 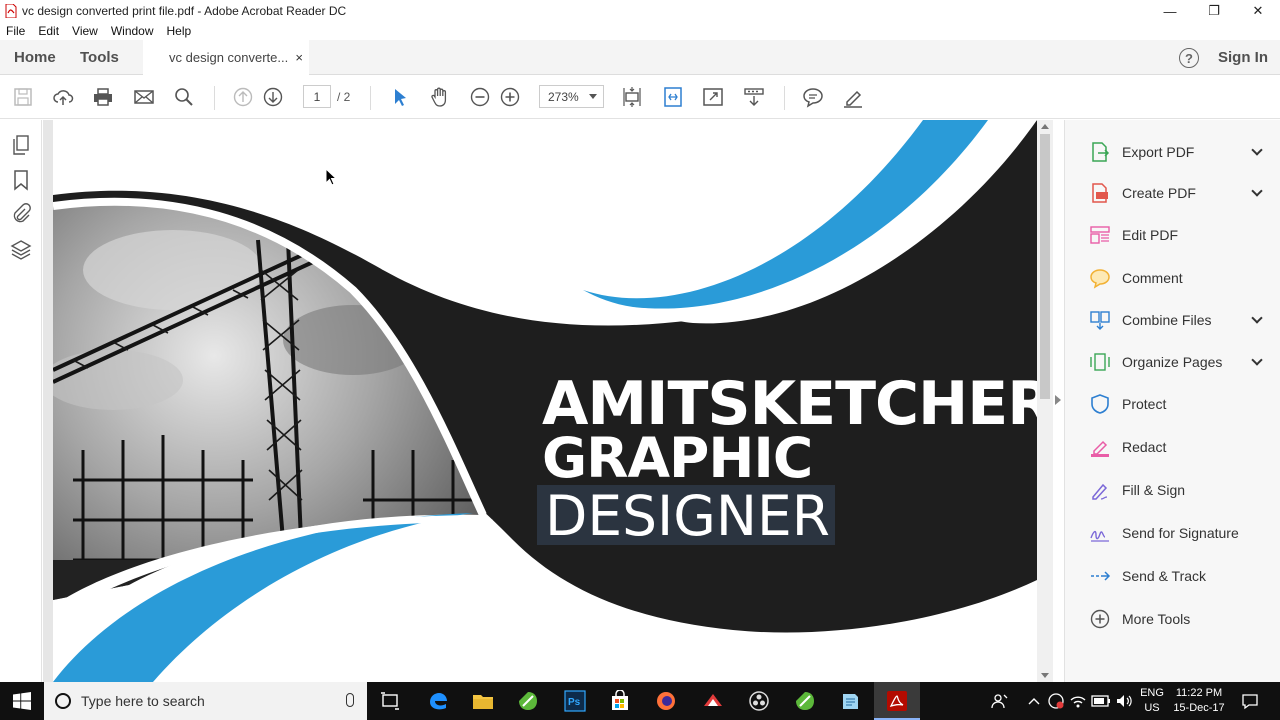 What do you see at coordinates (620, 701) in the screenshot?
I see `store-icon` at bounding box center [620, 701].